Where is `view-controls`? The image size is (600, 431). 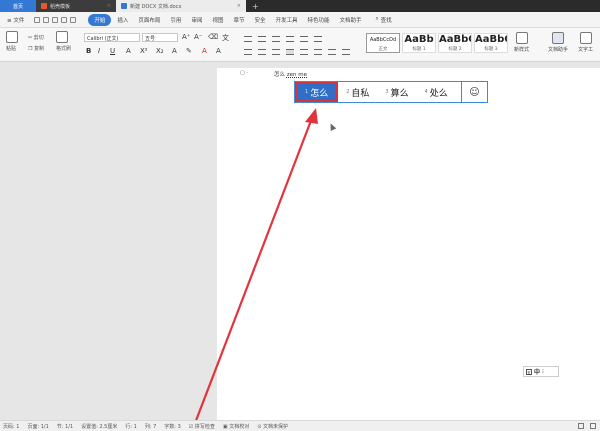 view-controls is located at coordinates (589, 426).